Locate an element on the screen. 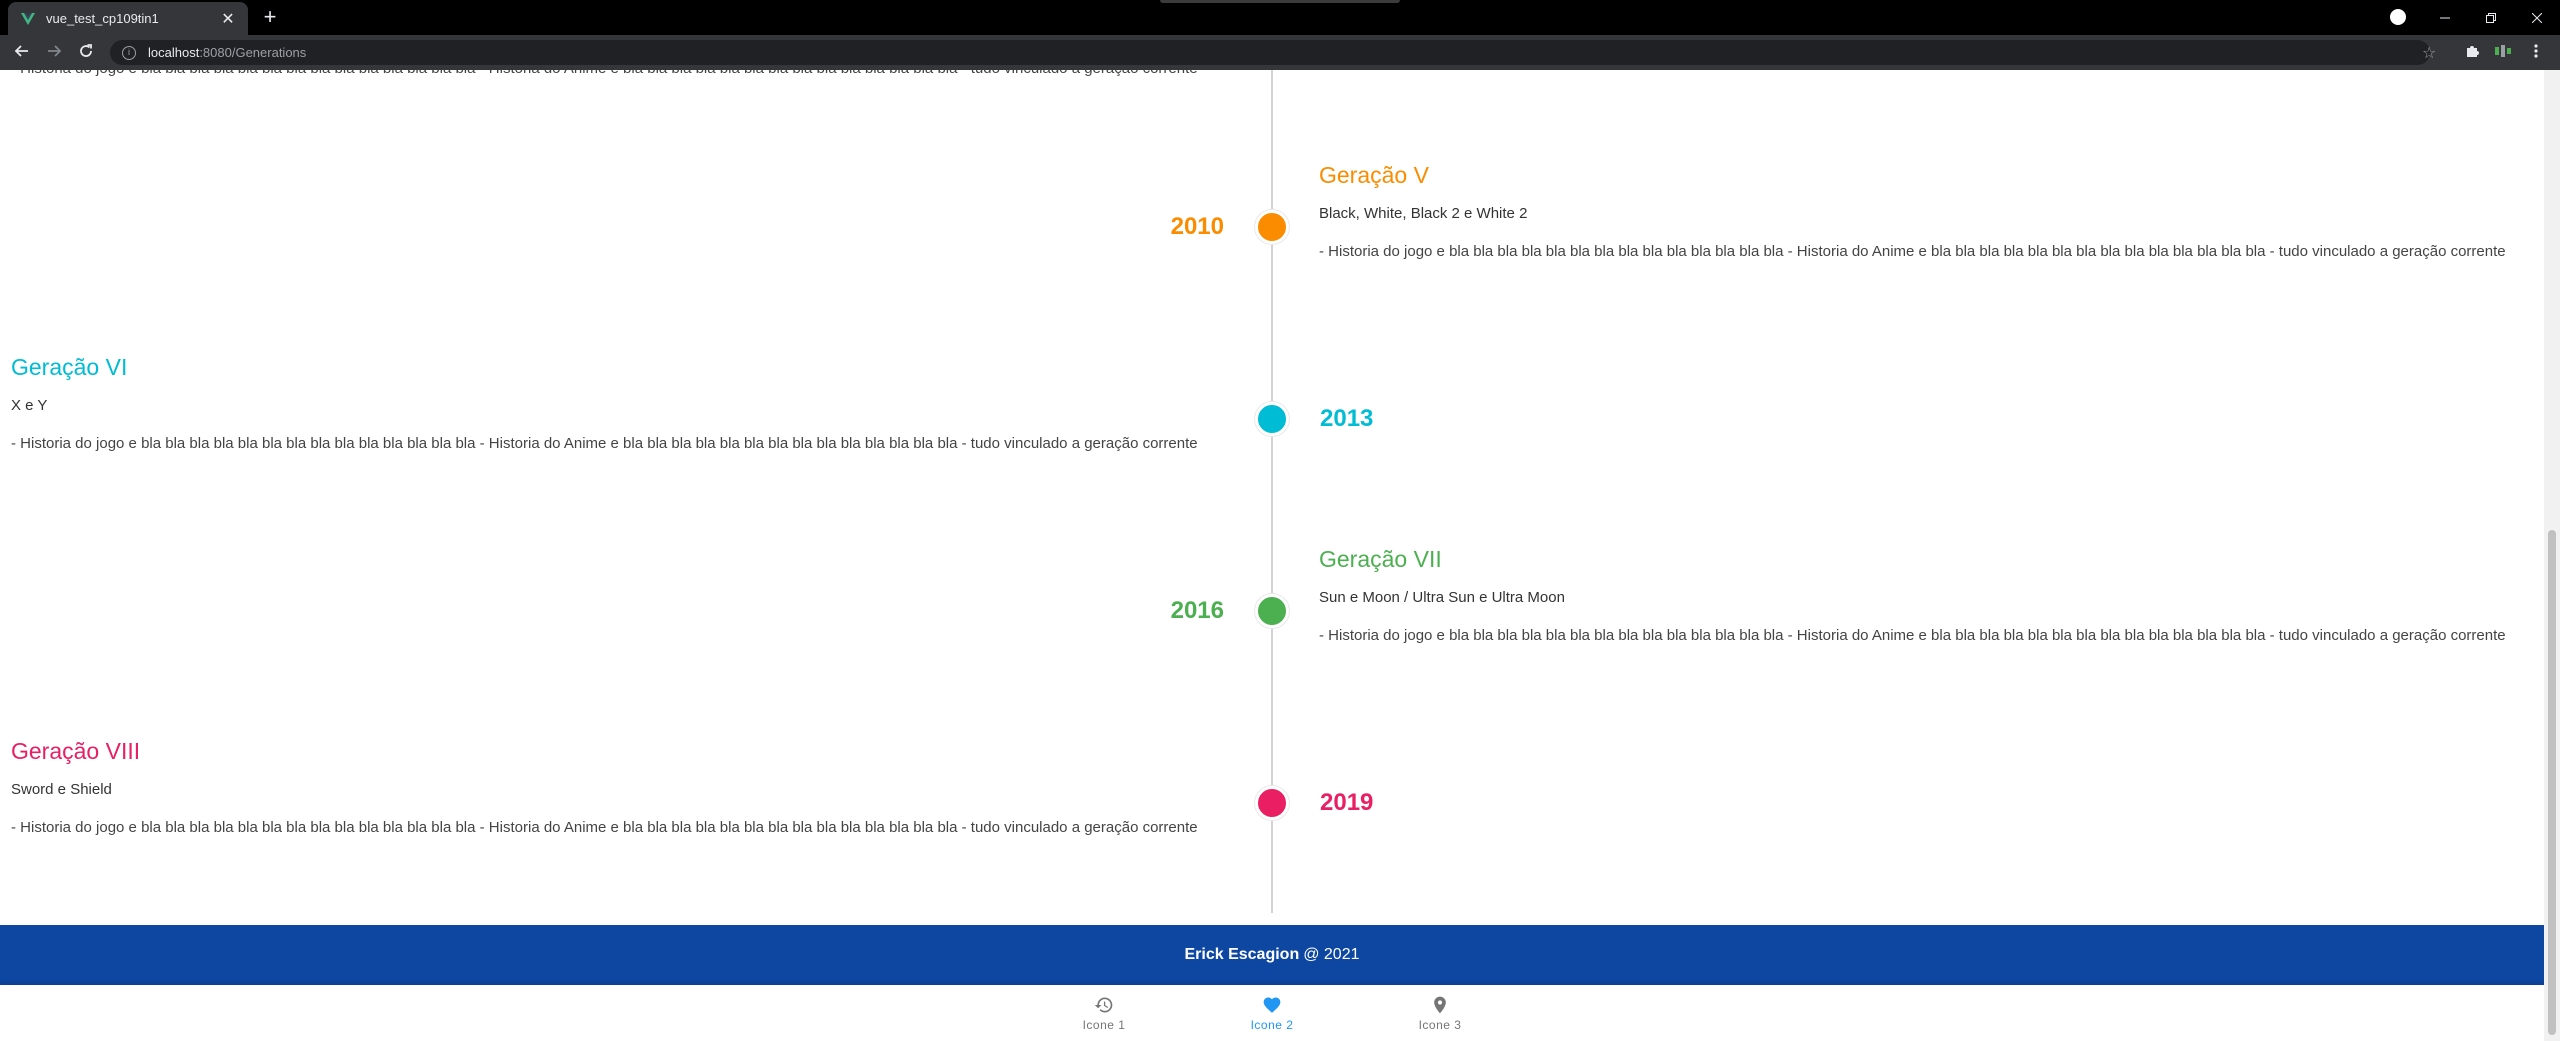 This screenshot has width=2560, height=1041. url-host: localhost is located at coordinates (174, 52).